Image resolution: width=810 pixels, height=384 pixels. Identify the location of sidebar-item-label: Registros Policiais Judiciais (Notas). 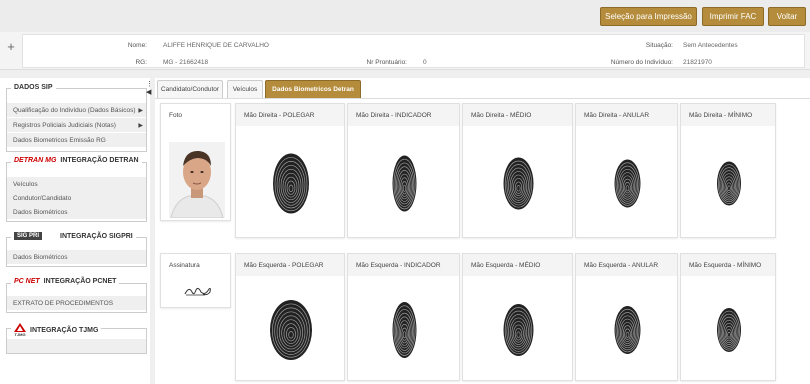
(64, 125).